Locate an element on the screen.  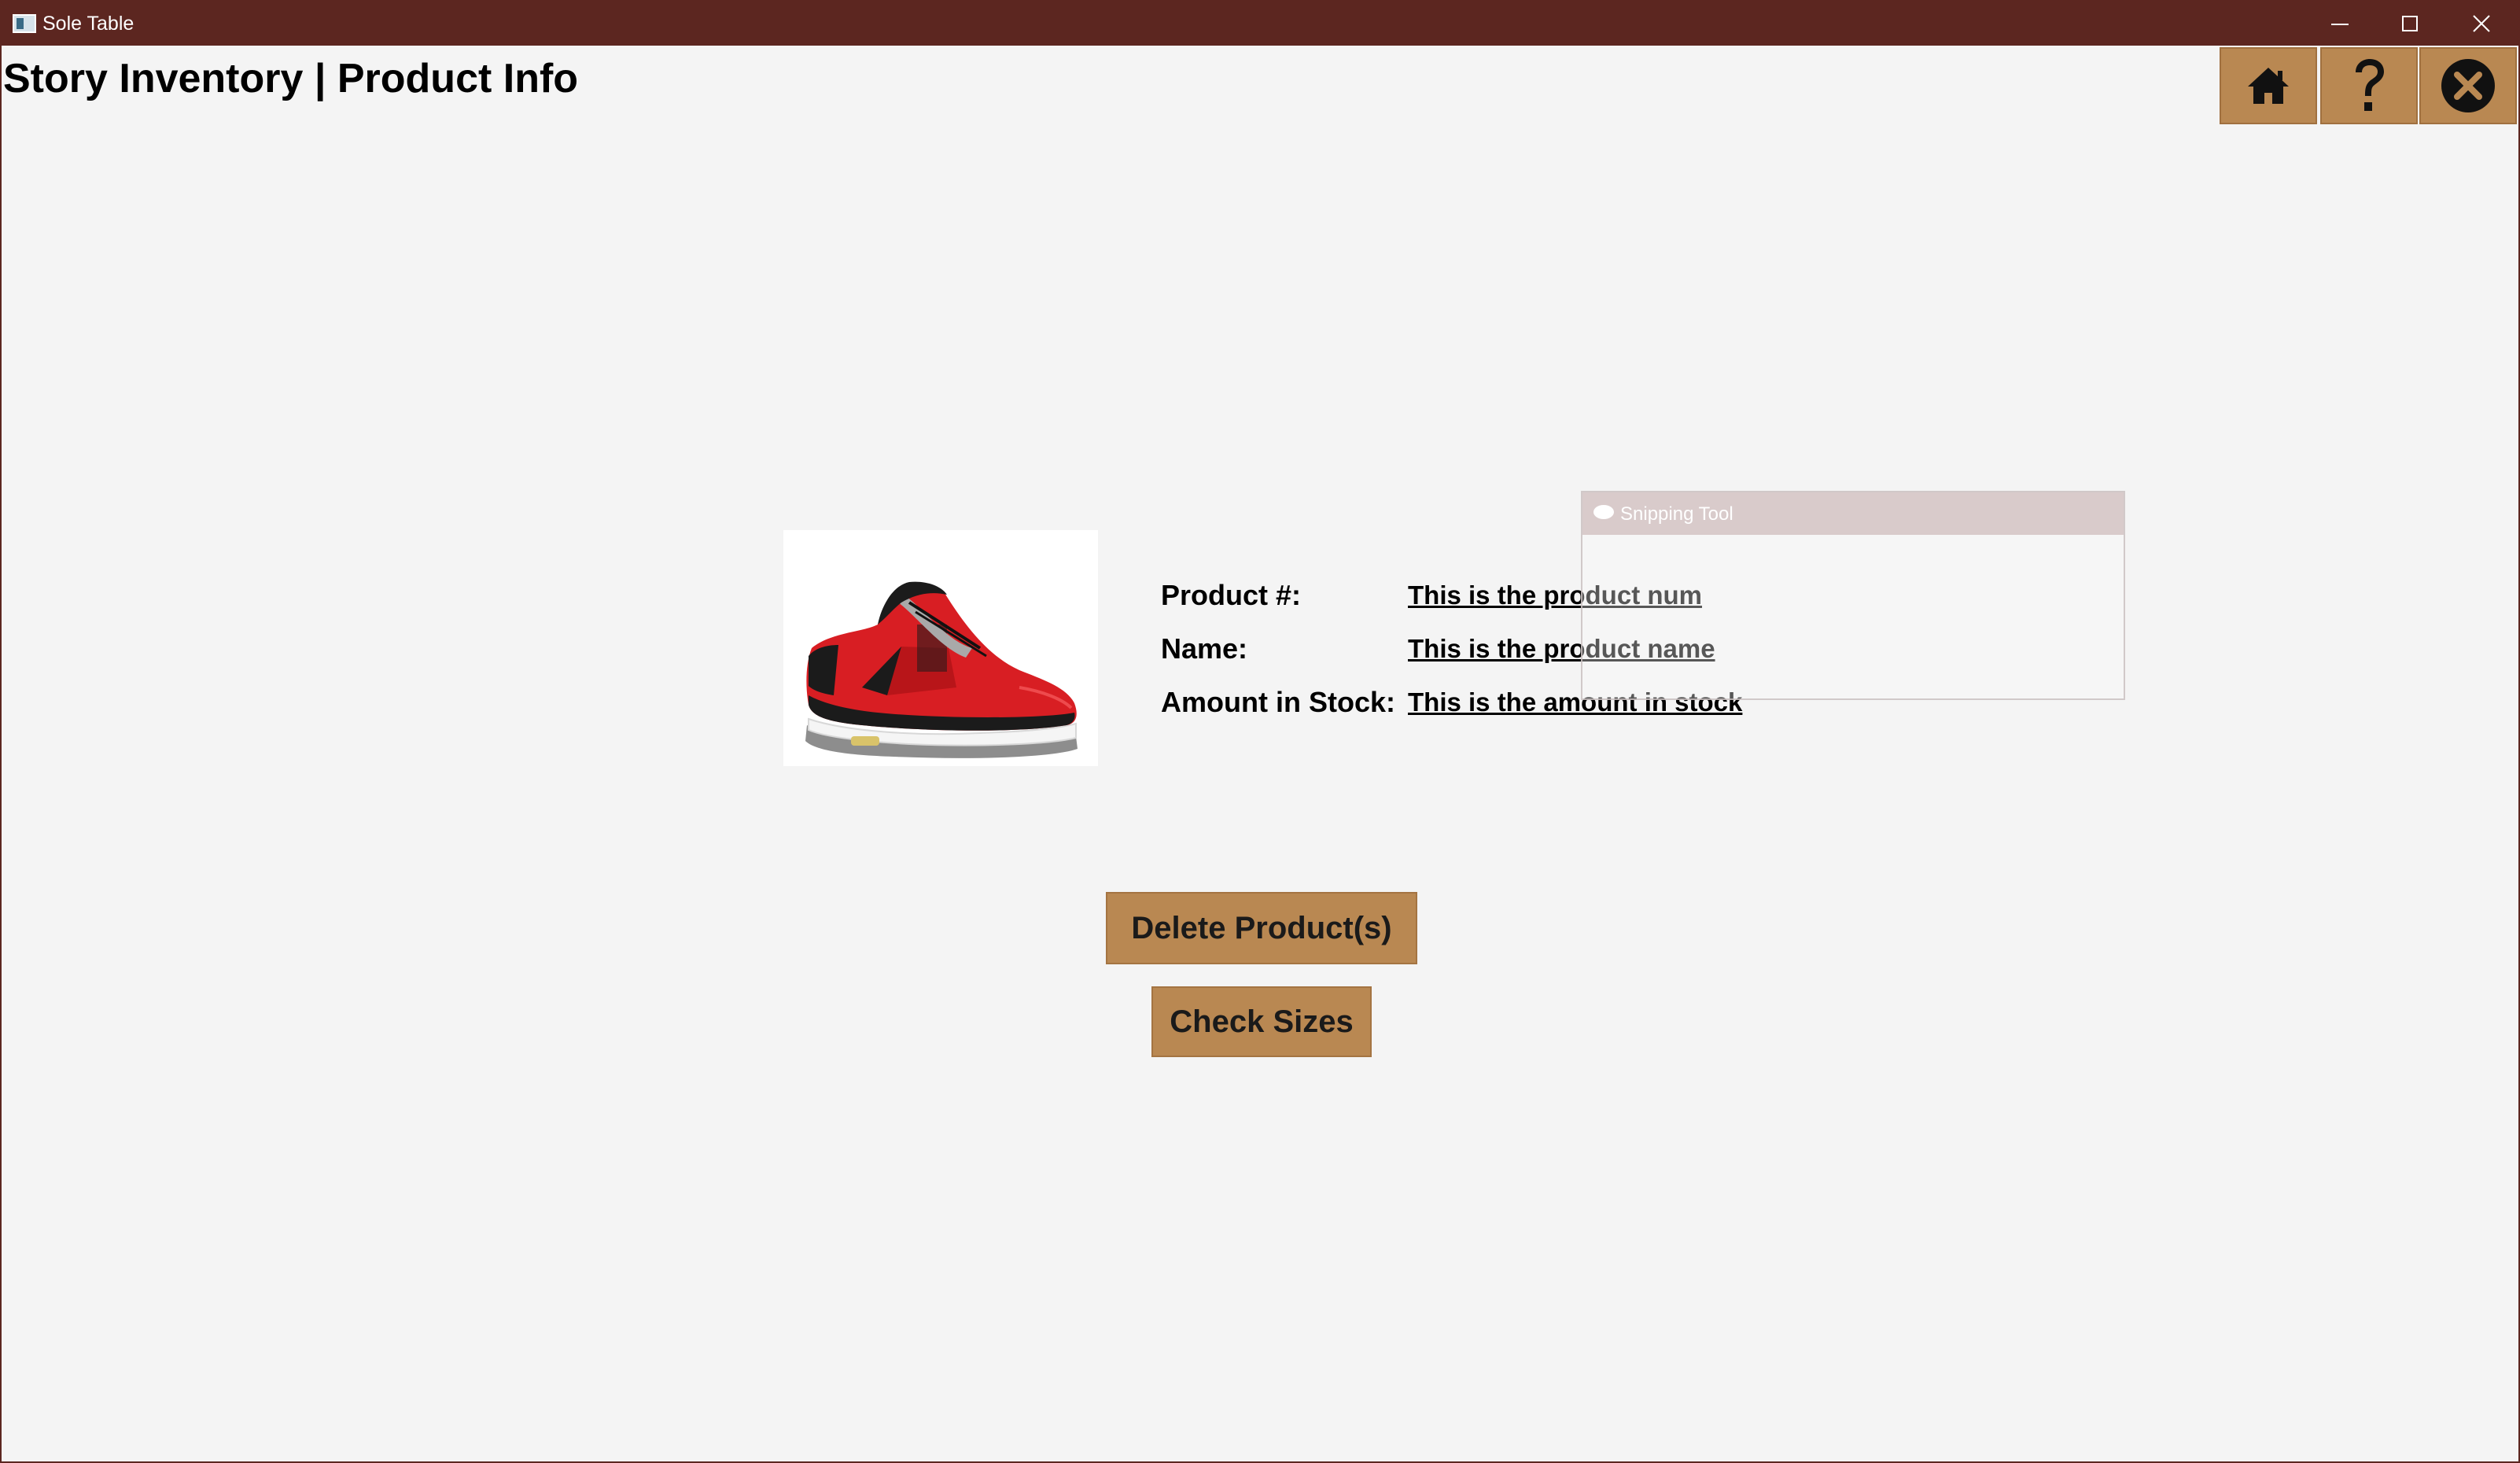
minimize-icon is located at coordinates (2340, 24).